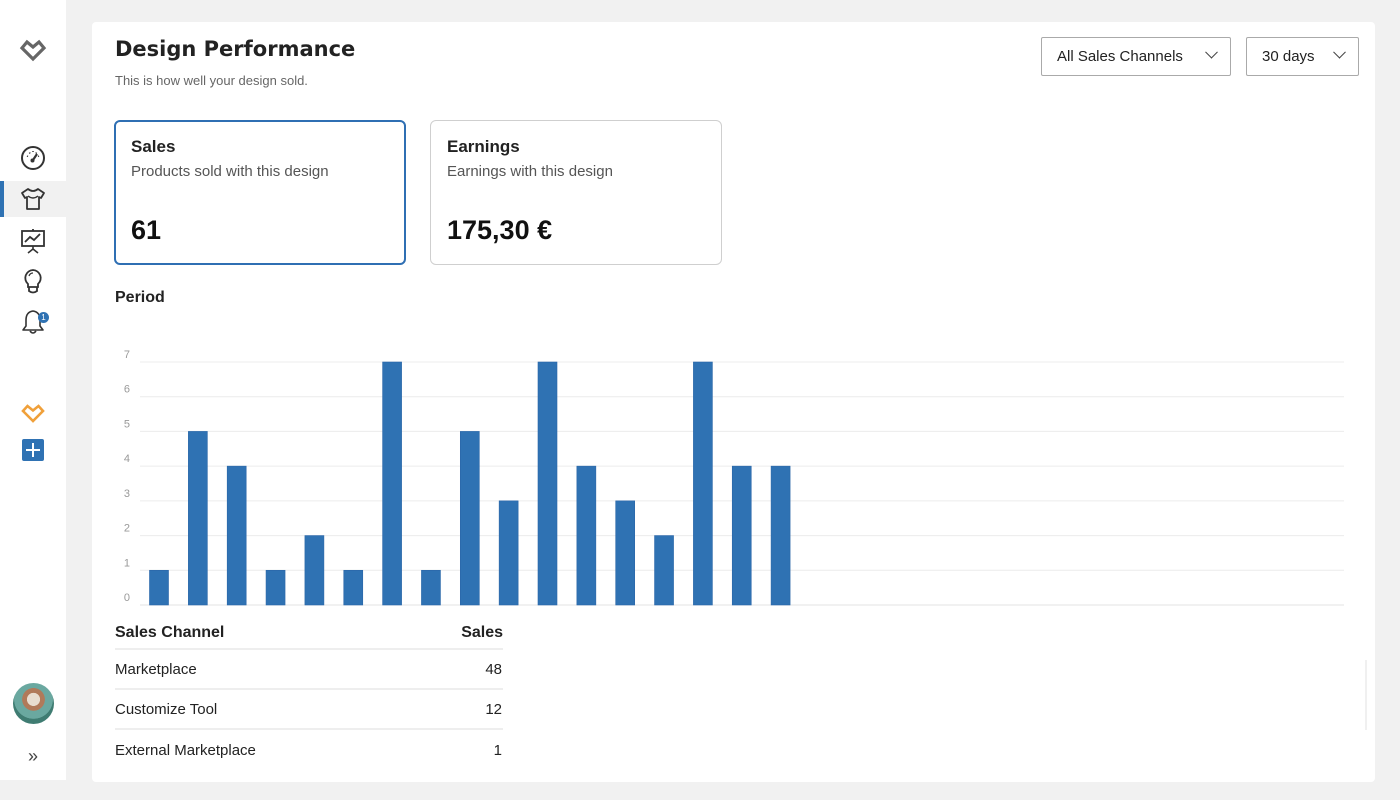 This screenshot has height=800, width=1400. What do you see at coordinates (500, 230) in the screenshot?
I see `stat-value: 175,30 €` at bounding box center [500, 230].